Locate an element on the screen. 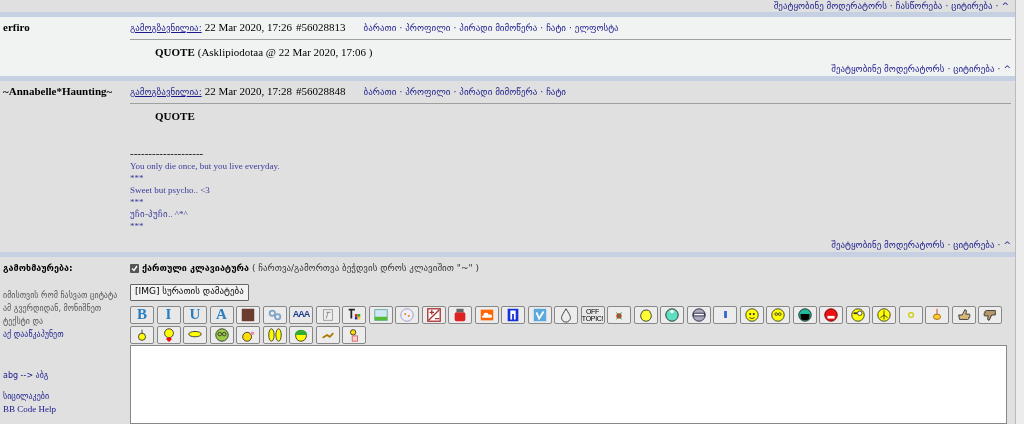 This screenshot has height=424, width=1024. action-link: ჩასწორება is located at coordinates (919, 6).